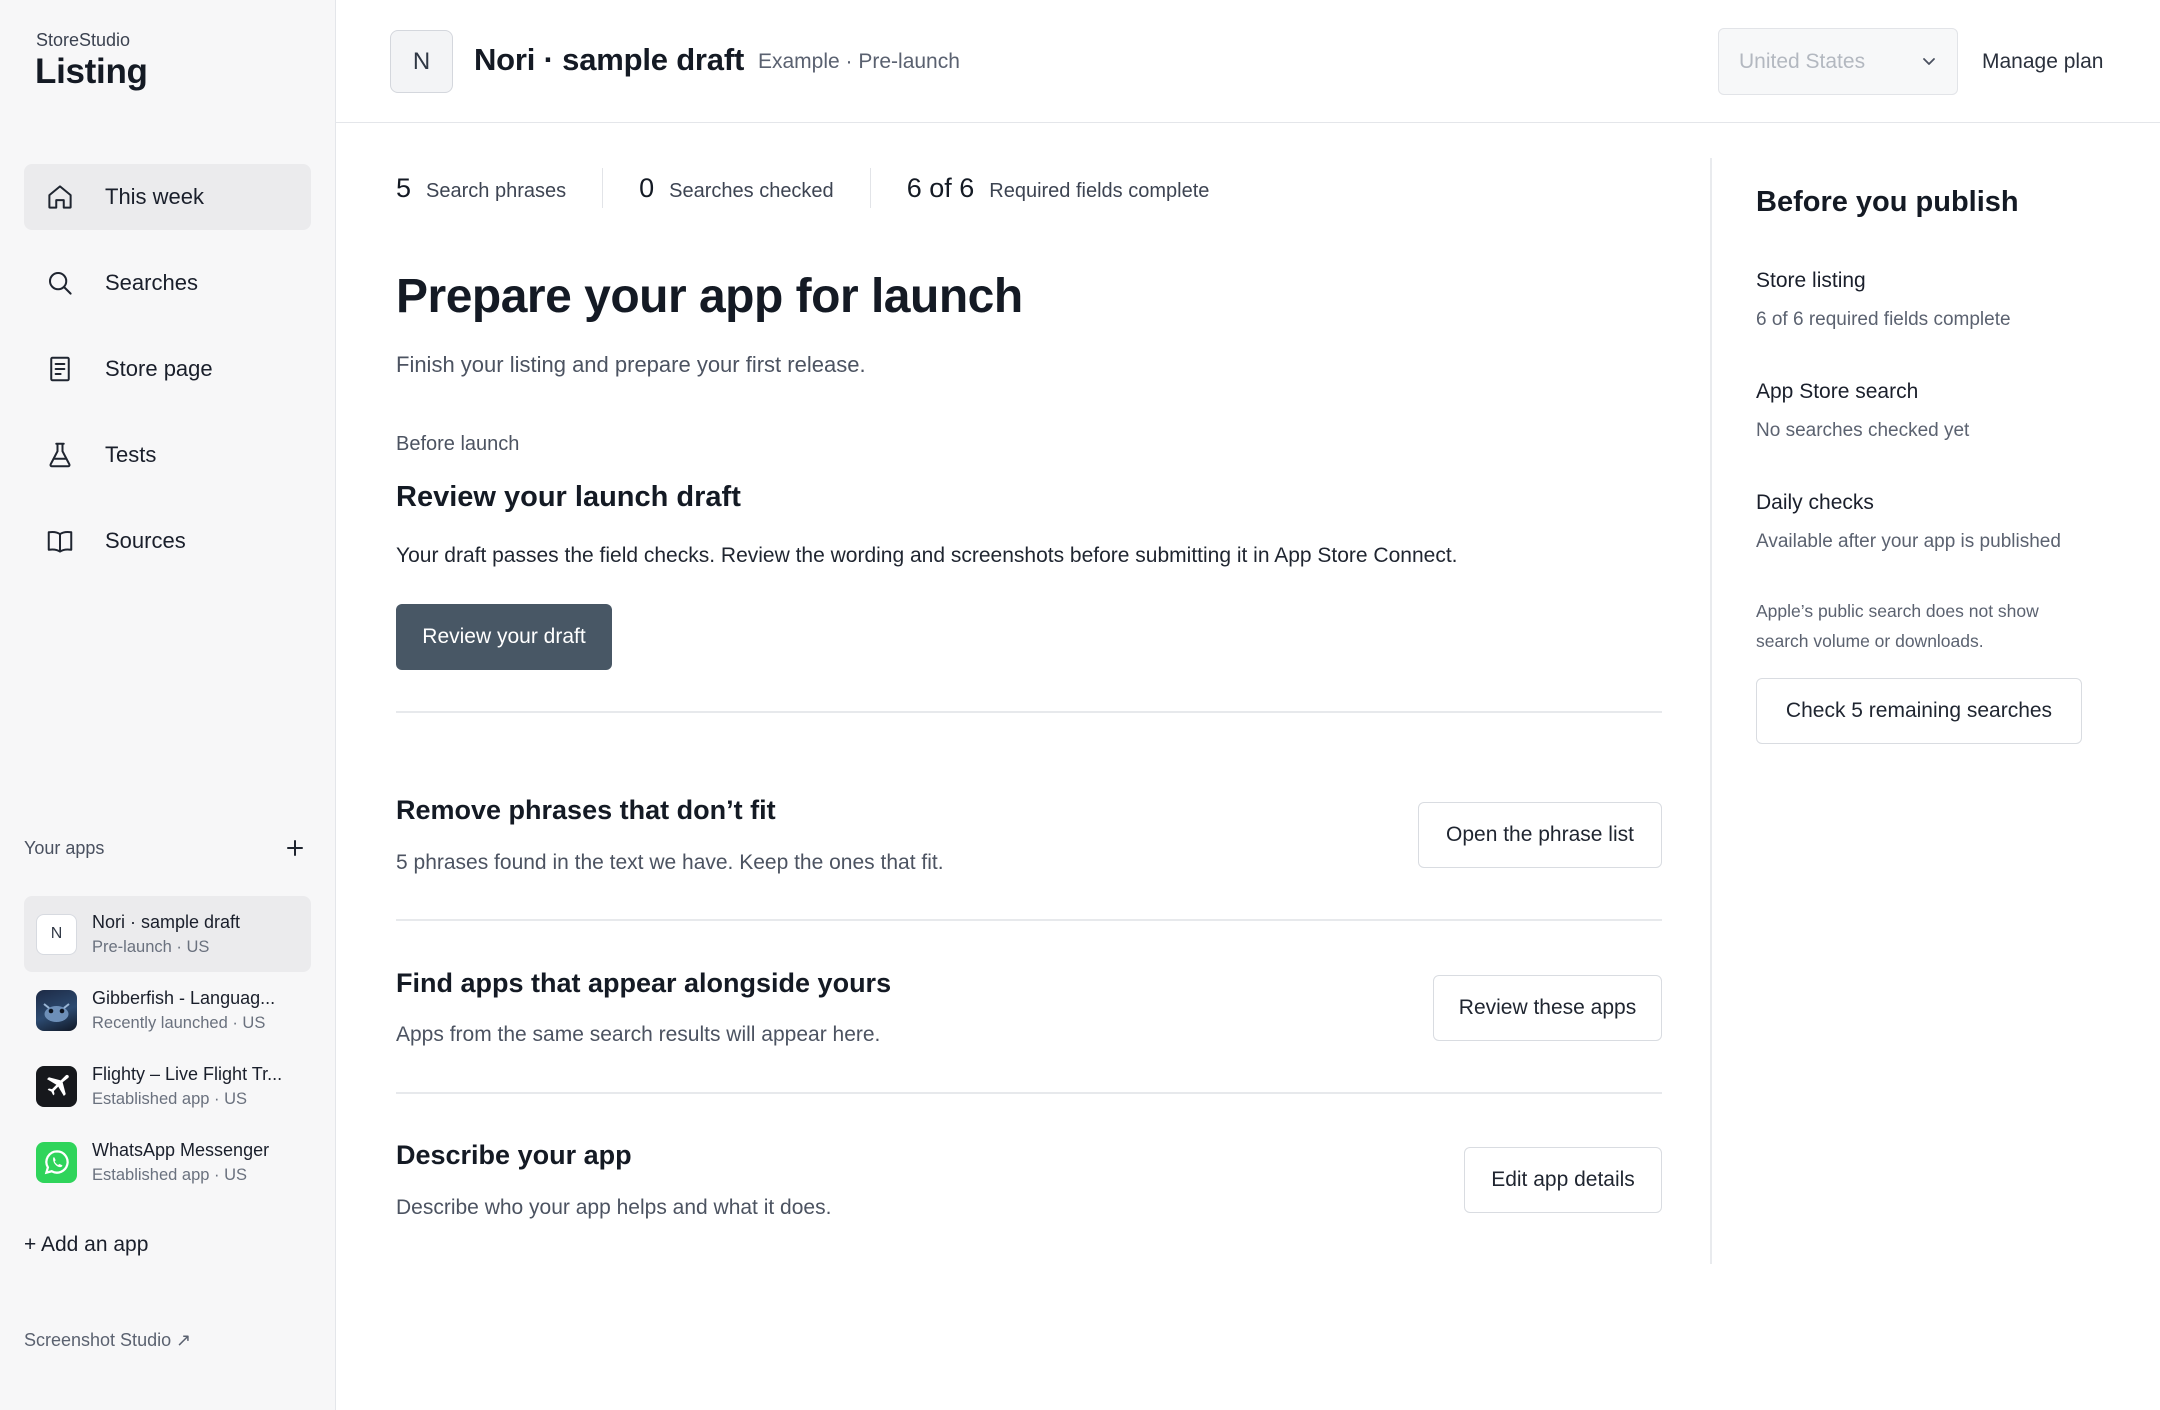 This screenshot has height=1410, width=2160. What do you see at coordinates (56, 1086) in the screenshot?
I see `flighty-app-icon` at bounding box center [56, 1086].